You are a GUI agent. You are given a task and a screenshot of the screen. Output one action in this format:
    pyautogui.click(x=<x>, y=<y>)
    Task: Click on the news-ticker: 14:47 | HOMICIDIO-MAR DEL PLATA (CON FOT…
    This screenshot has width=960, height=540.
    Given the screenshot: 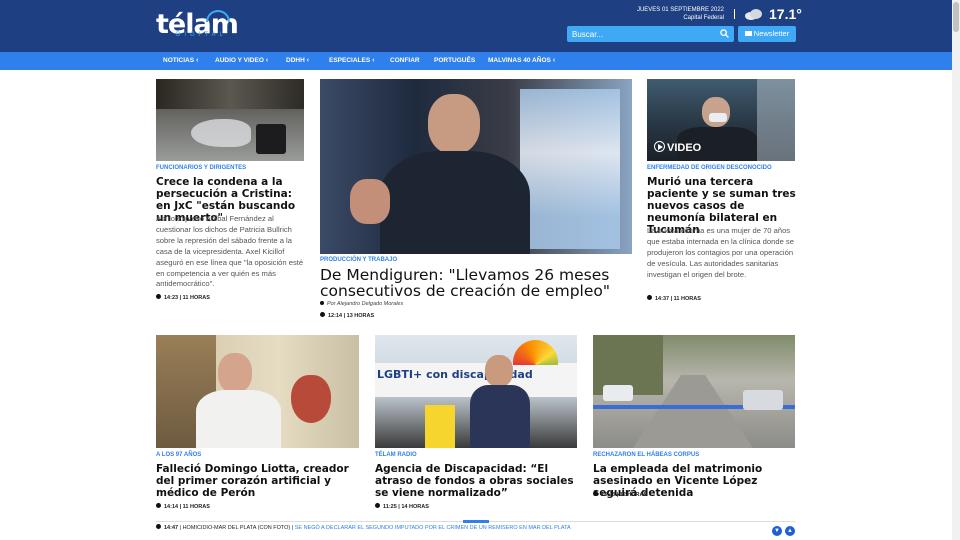 What is the action you would take?
    pyautogui.click(x=363, y=527)
    